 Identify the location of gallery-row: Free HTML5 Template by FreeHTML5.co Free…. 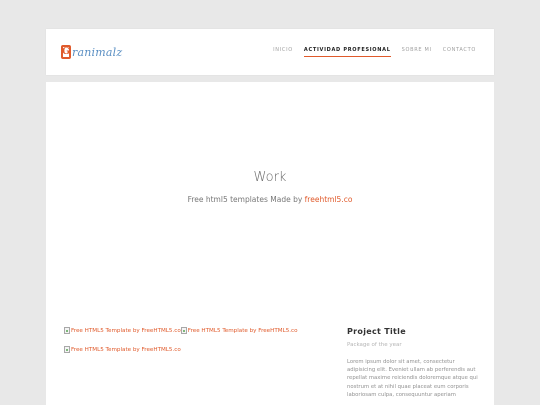
(181, 330).